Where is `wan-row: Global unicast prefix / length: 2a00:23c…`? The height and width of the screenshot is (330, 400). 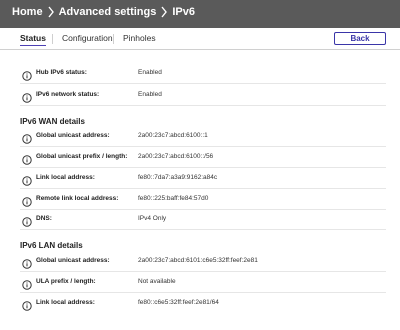 wan-row: Global unicast prefix / length: 2a00:23c… is located at coordinates (203, 158).